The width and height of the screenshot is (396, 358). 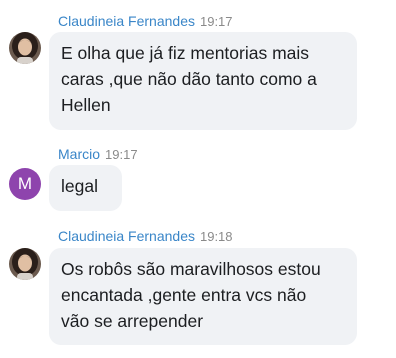 I want to click on message-header: Marcio 19:17, so click(x=98, y=154).